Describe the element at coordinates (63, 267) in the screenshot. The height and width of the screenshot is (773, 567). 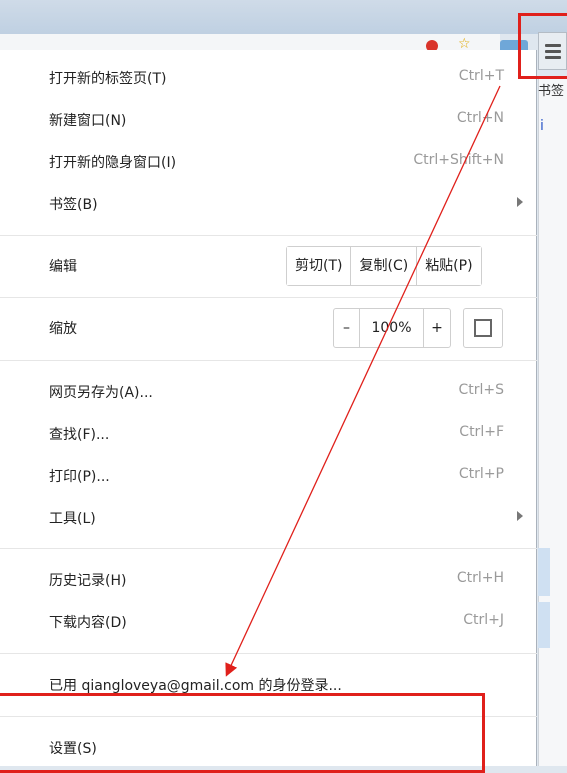
I see `menu-item-label: 编辑` at that location.